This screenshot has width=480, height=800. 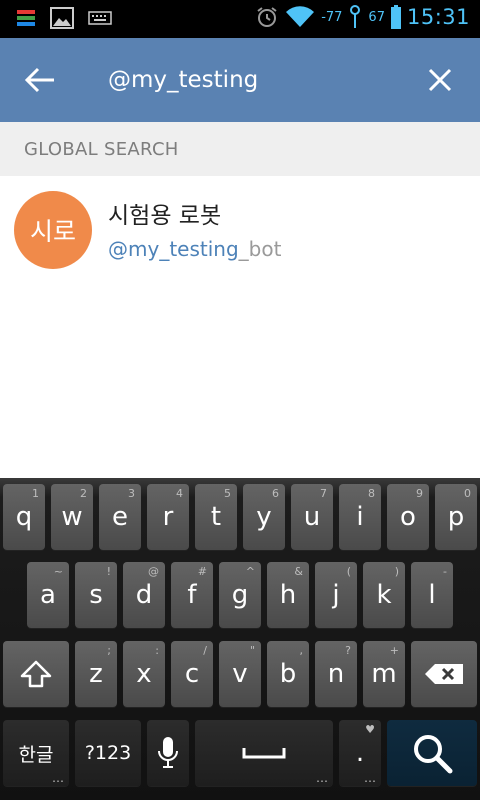 I want to click on key-l: -l, so click(x=432, y=595).